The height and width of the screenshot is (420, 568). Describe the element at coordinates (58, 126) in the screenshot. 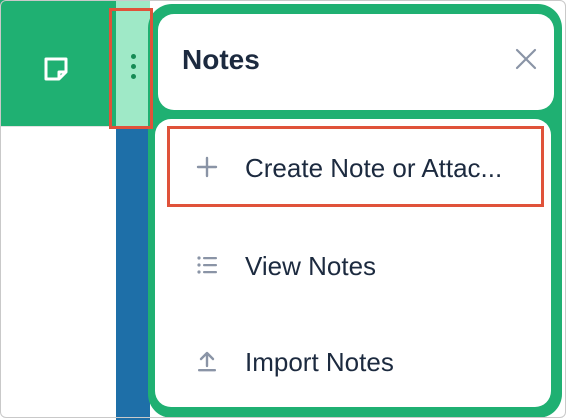

I see `header-divider` at that location.